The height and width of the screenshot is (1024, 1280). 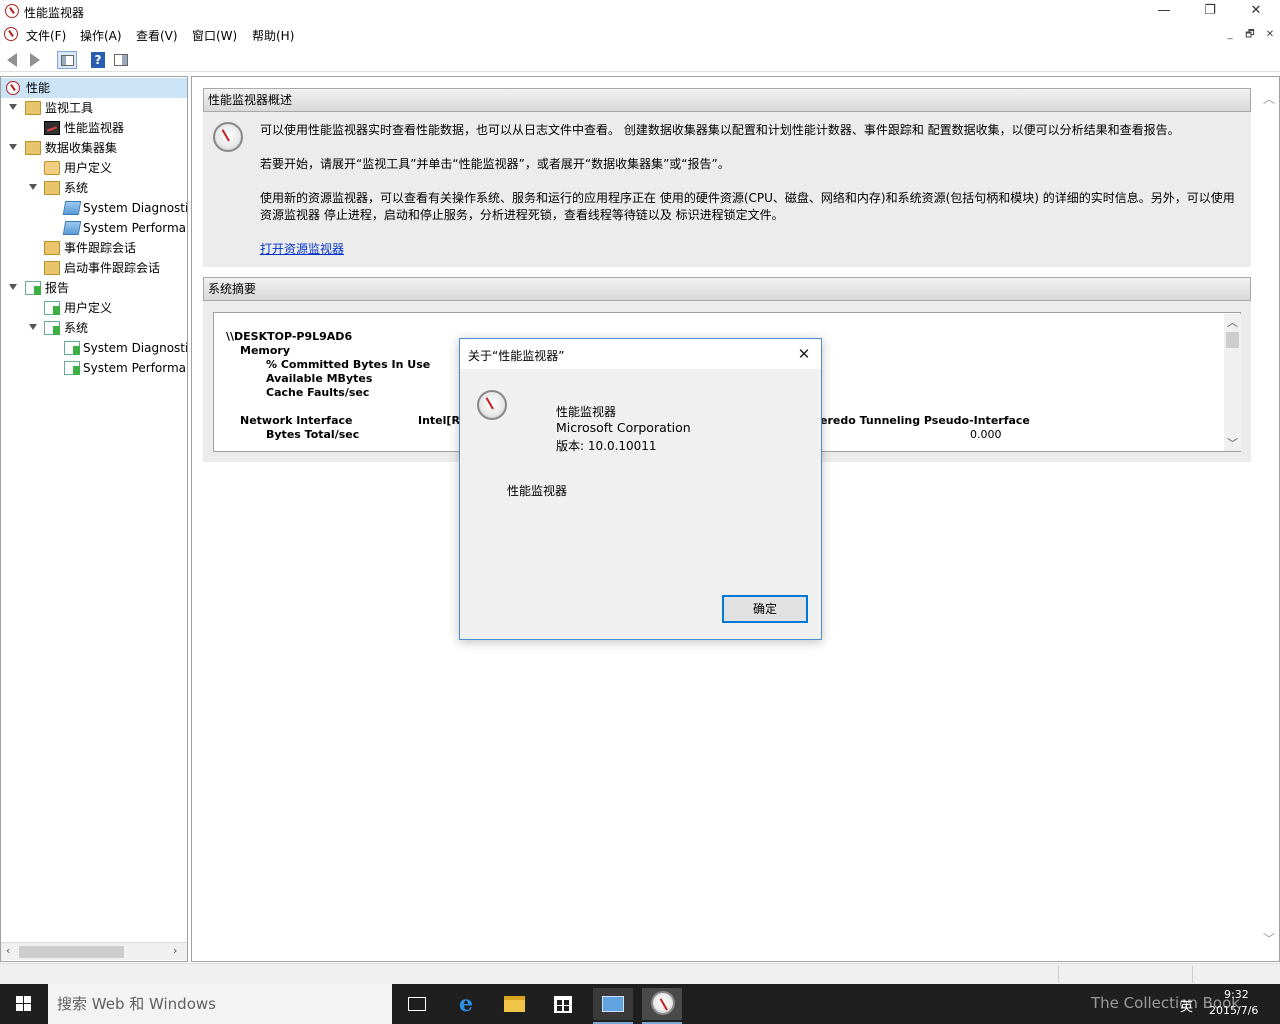 I want to click on help-icon: ?, so click(x=98, y=60).